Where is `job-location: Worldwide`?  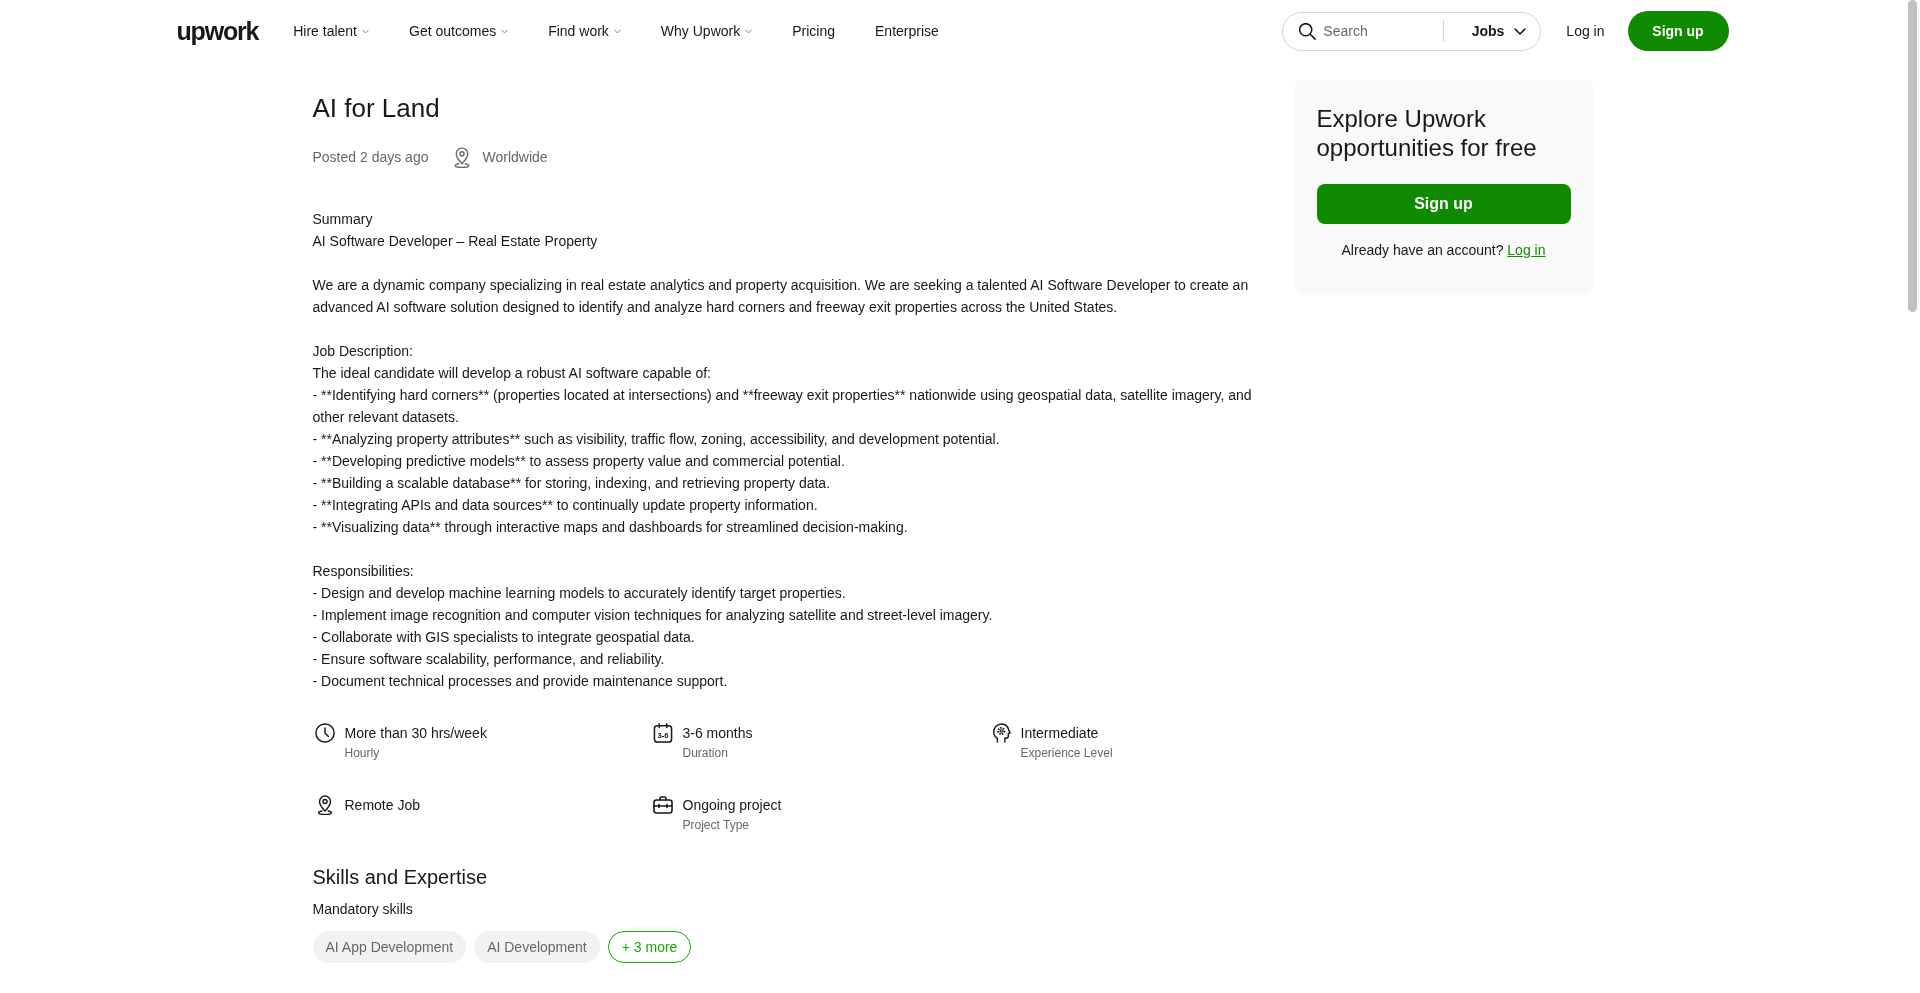
job-location: Worldwide is located at coordinates (515, 157).